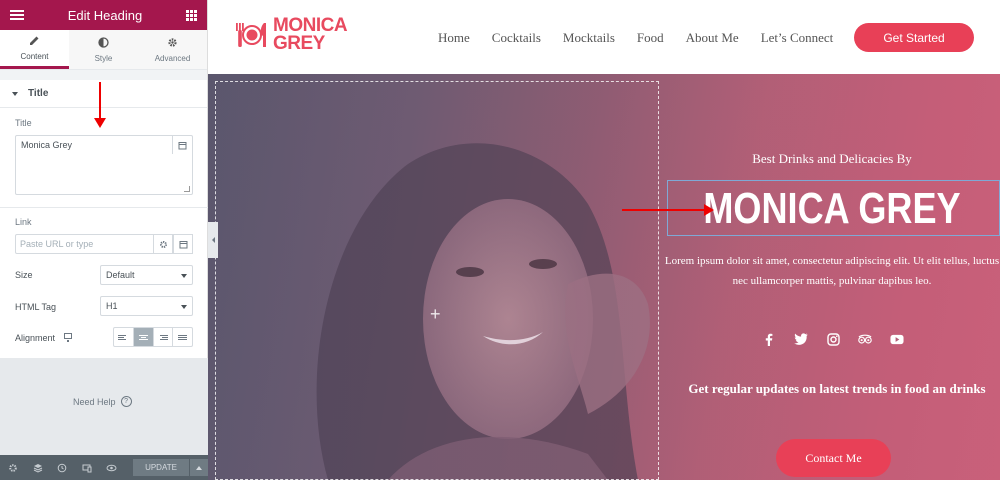 This screenshot has width=1000, height=480. What do you see at coordinates (668, 210) in the screenshot?
I see `annotation-arrow-right` at bounding box center [668, 210].